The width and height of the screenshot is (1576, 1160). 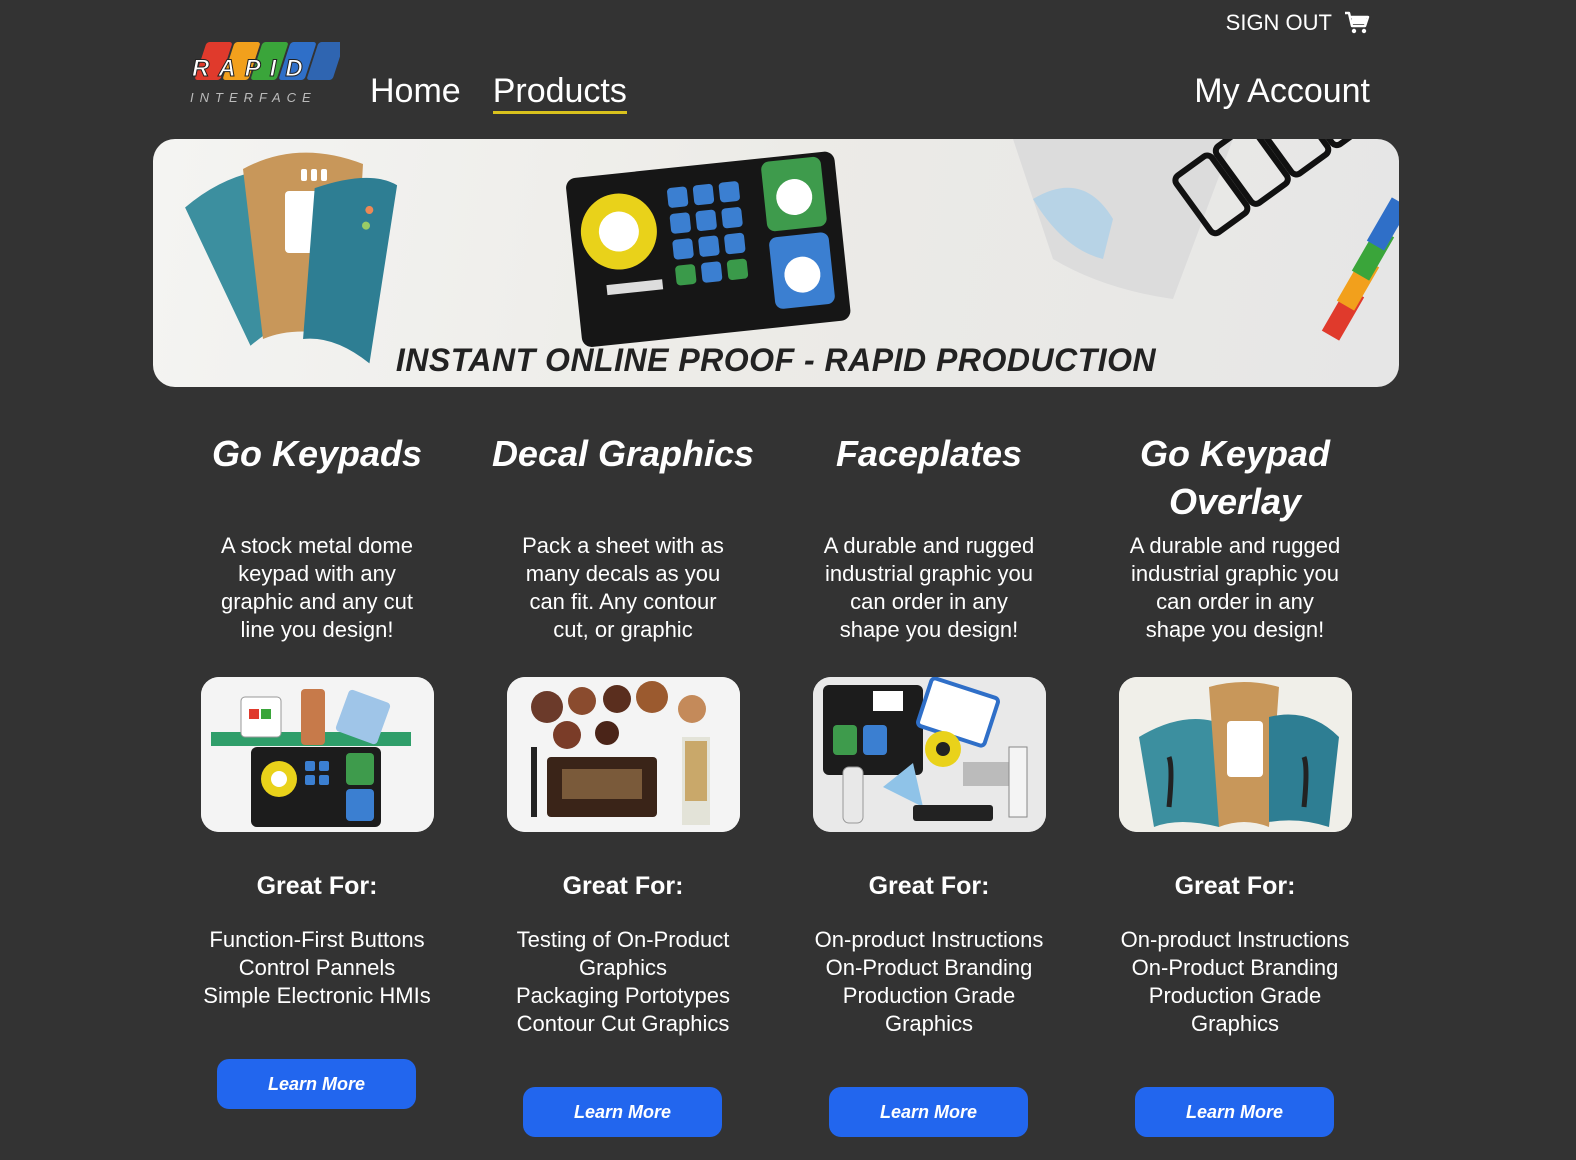 I want to click on use-item: Contour Cut Graphics, so click(x=623, y=1023).